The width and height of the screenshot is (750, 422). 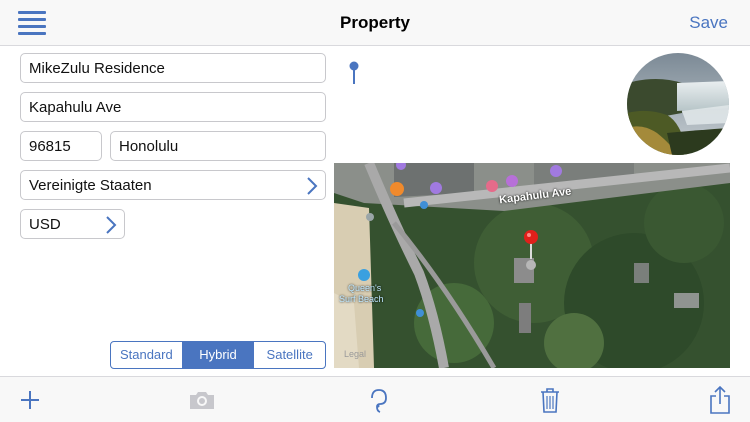 I want to click on property-name-field: MikeZulu Residence, so click(x=173, y=68).